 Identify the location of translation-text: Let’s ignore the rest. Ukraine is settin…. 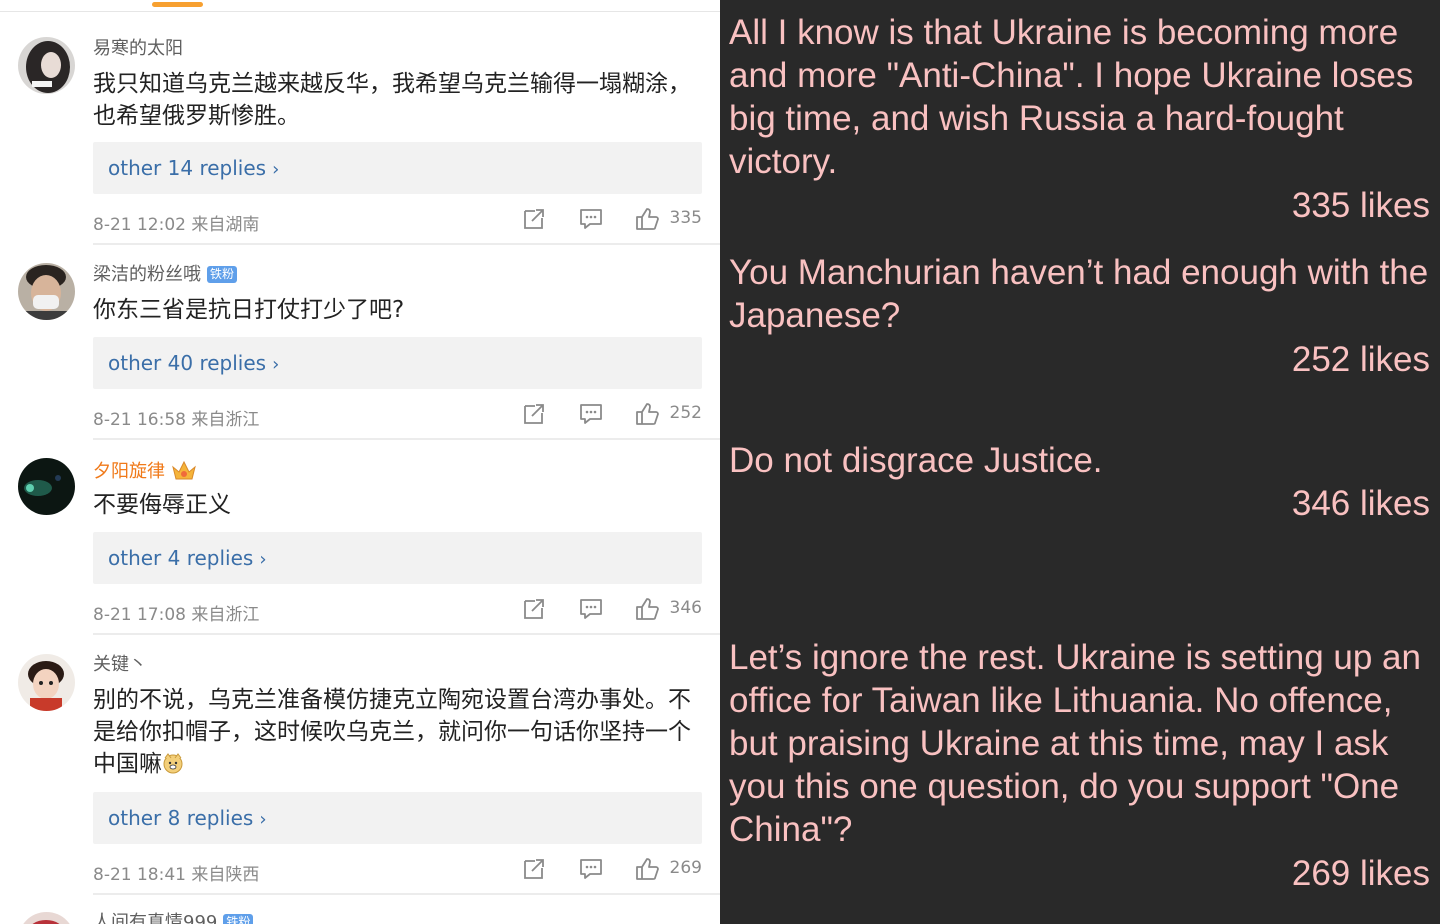
(1075, 743).